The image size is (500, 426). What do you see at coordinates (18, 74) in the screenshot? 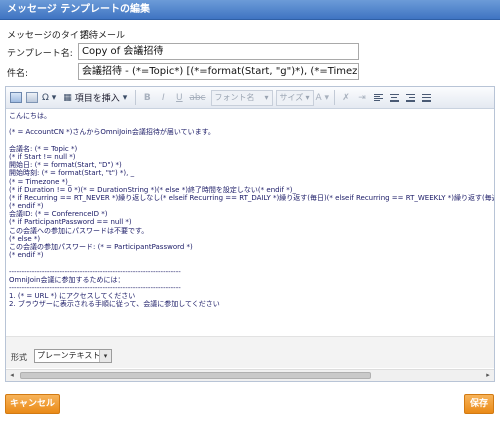
I see `subject-label: 件名:` at bounding box center [18, 74].